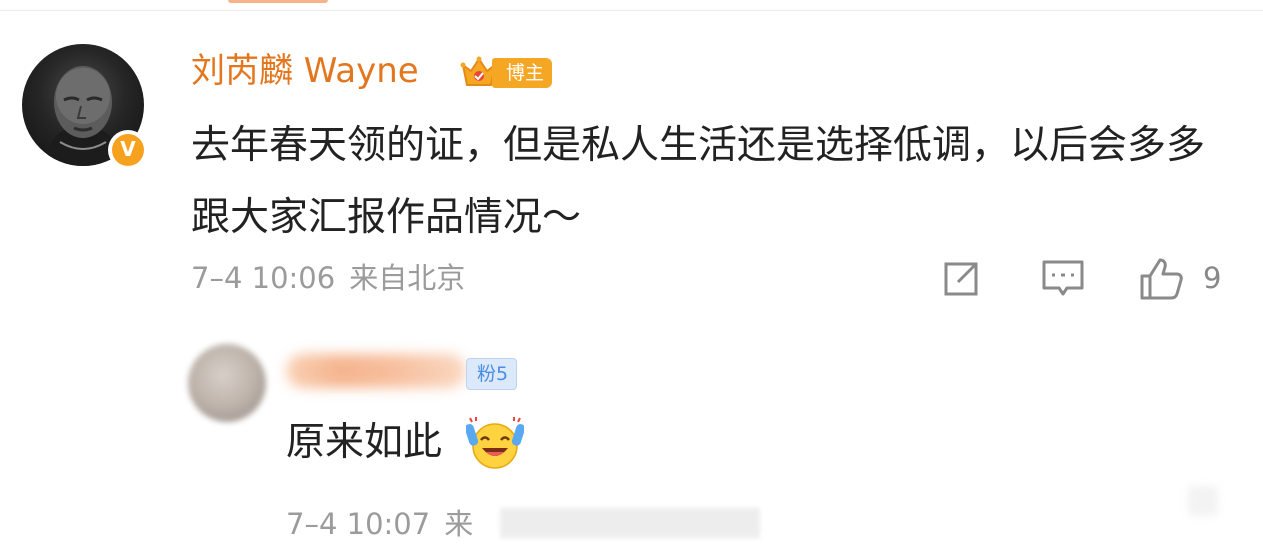  Describe the element at coordinates (1203, 501) in the screenshot. I see `blurred-corner-icon` at that location.